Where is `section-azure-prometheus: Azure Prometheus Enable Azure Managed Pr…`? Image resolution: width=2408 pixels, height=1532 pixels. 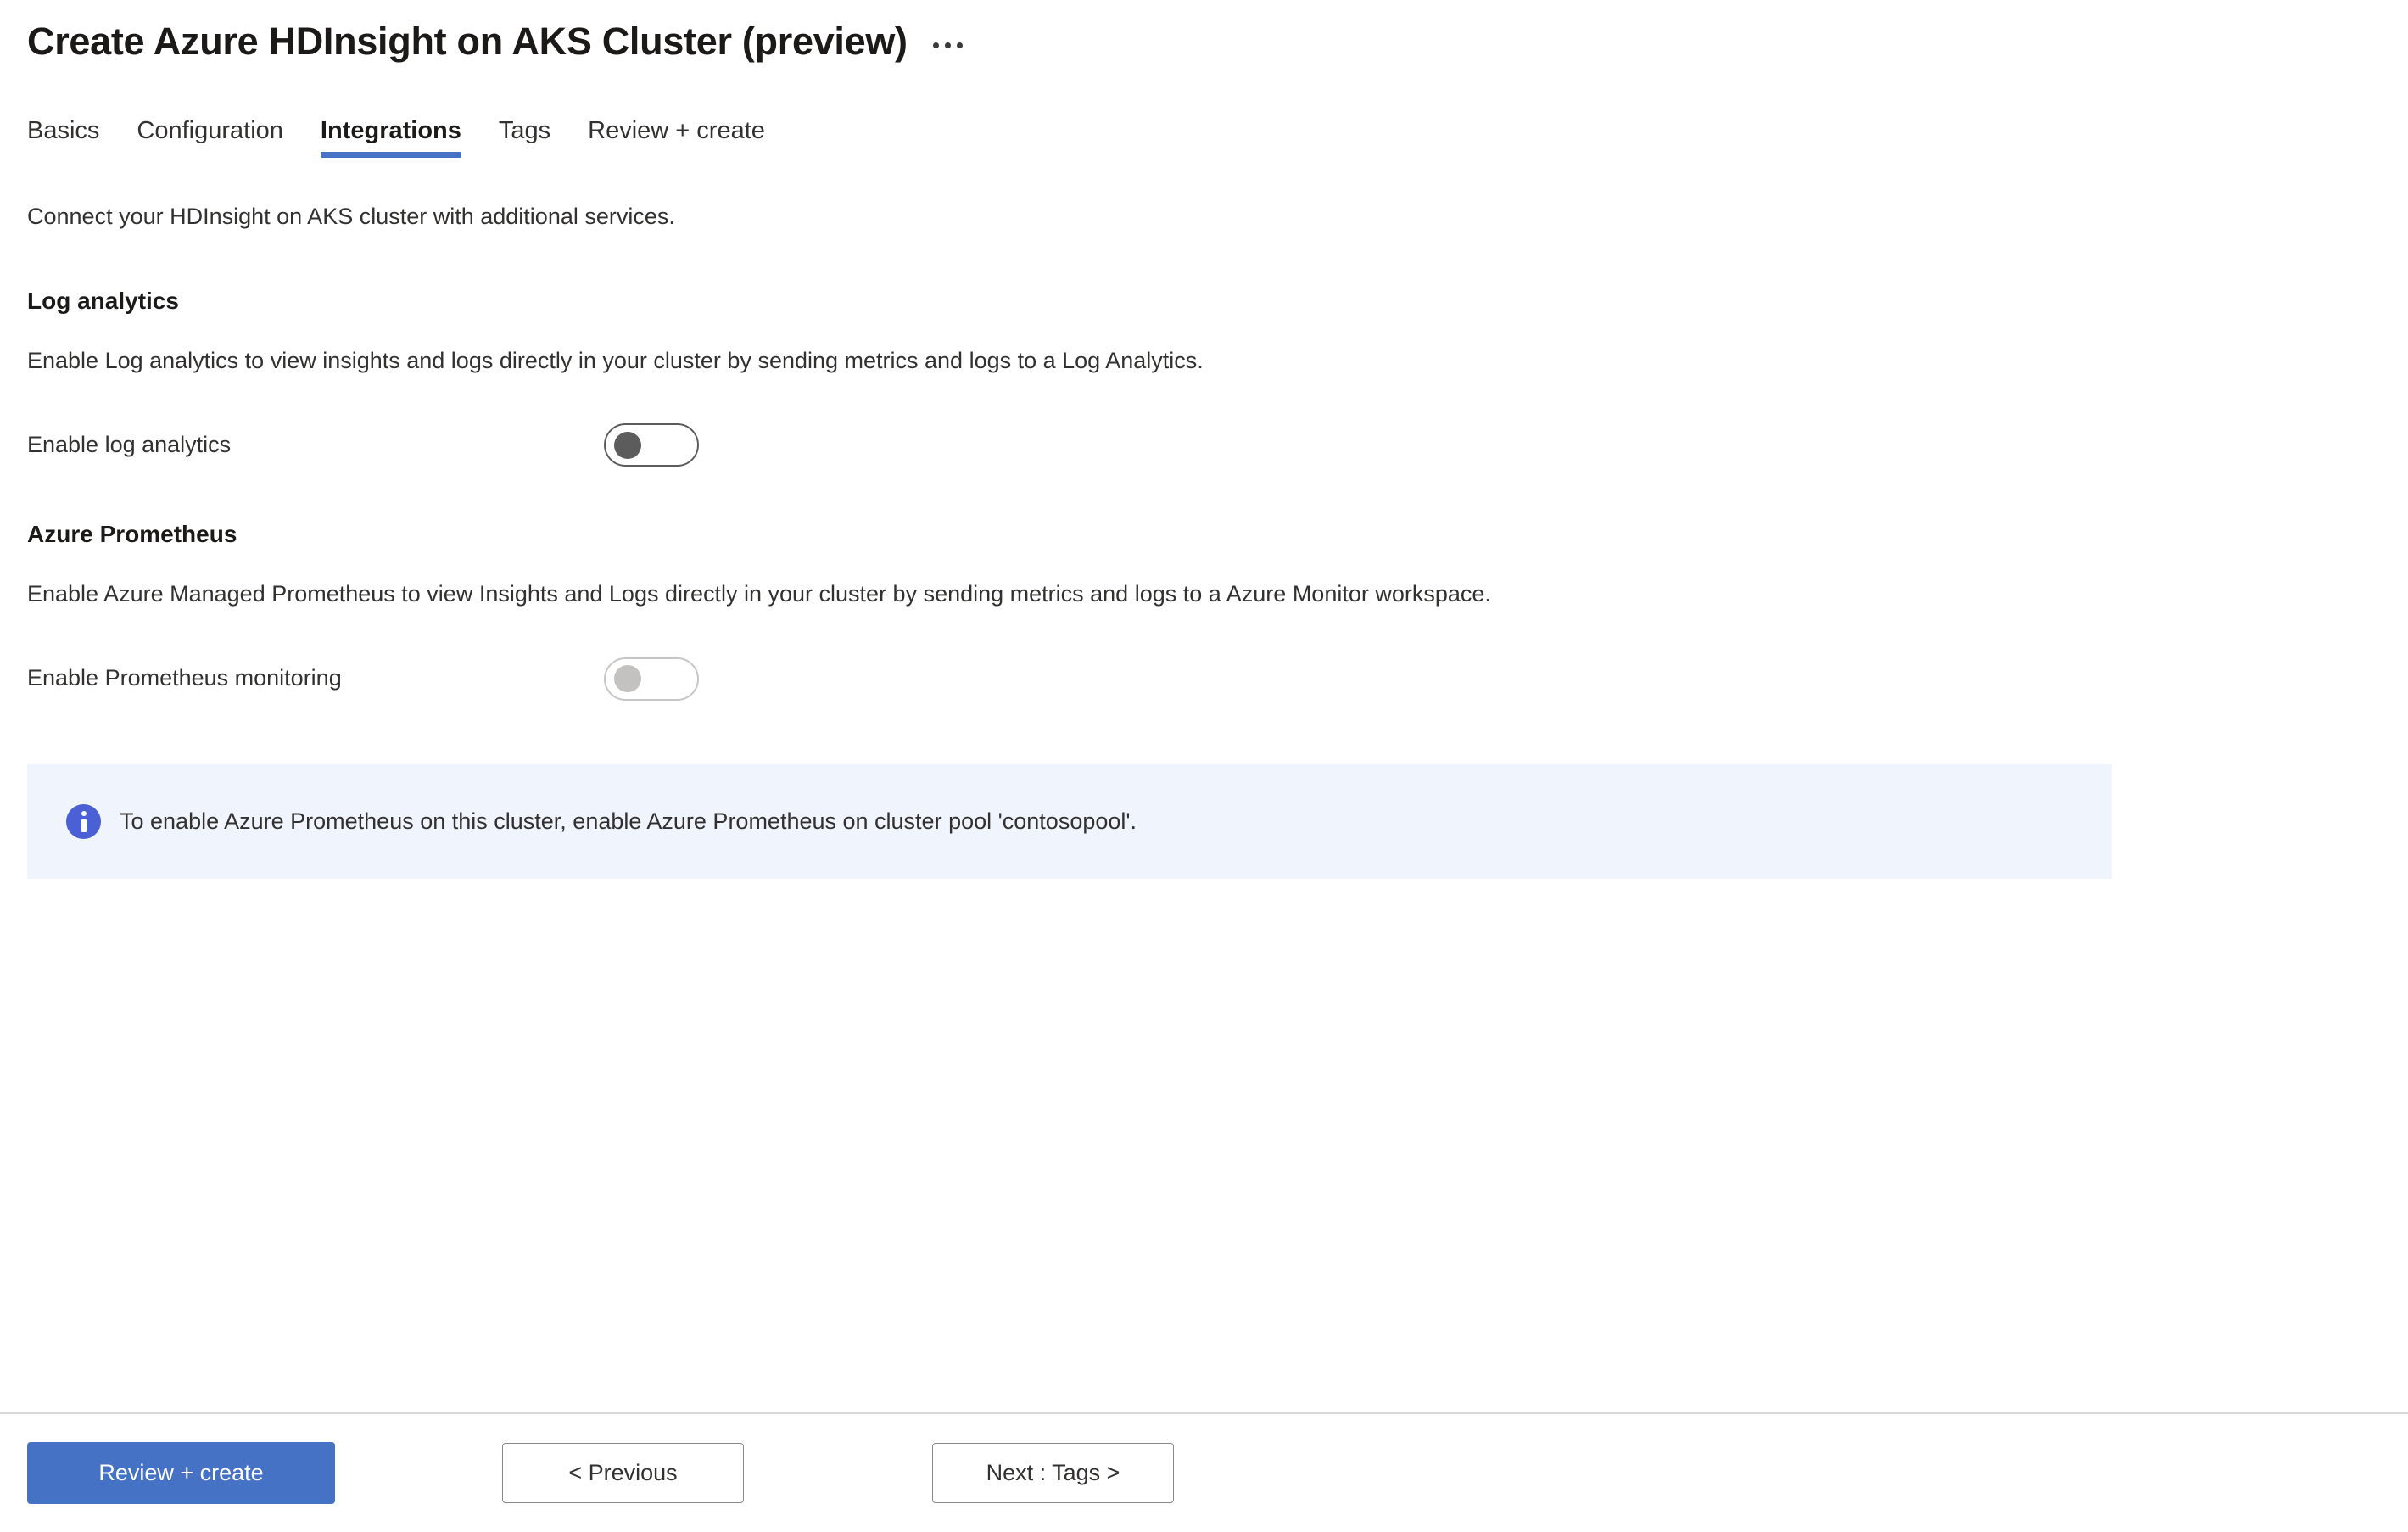
section-azure-prometheus: Azure Prometheus Enable Azure Managed Pr… is located at coordinates (1217, 610).